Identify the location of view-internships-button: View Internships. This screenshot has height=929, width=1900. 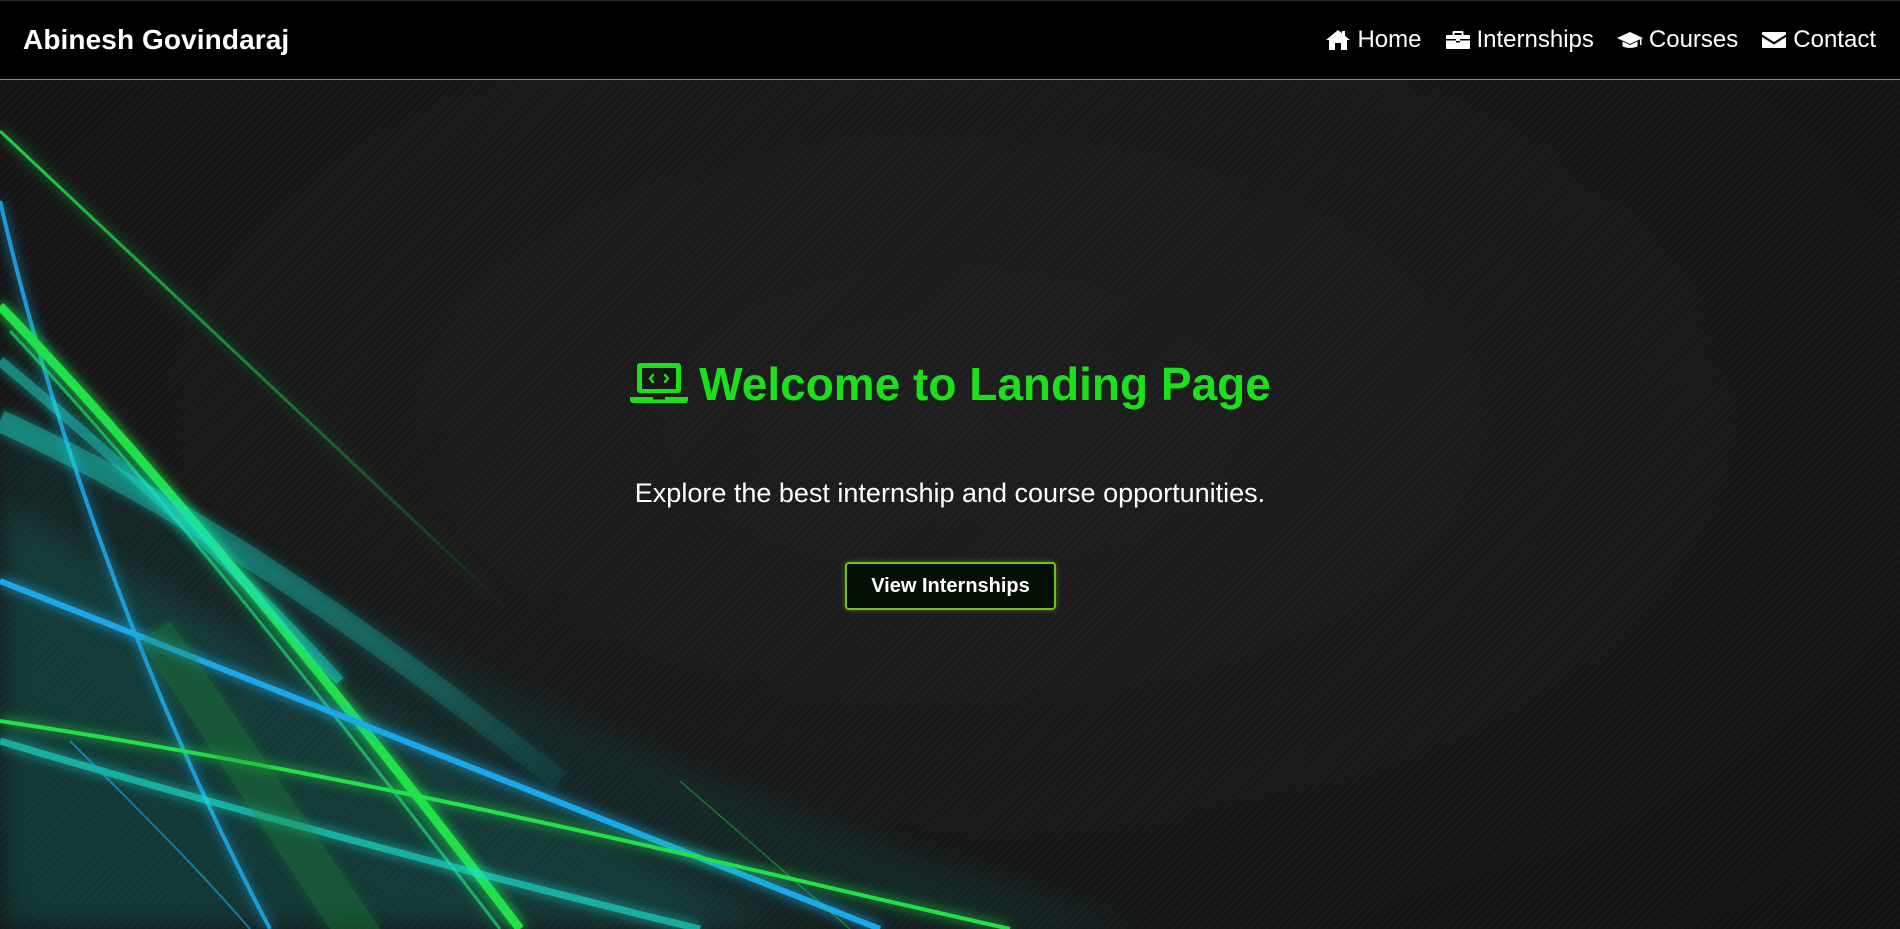
(950, 586).